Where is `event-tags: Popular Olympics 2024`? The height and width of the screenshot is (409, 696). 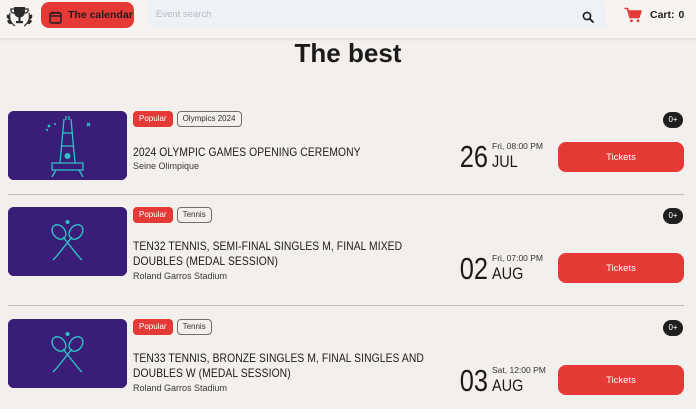 event-tags: Popular Olympics 2024 is located at coordinates (187, 119).